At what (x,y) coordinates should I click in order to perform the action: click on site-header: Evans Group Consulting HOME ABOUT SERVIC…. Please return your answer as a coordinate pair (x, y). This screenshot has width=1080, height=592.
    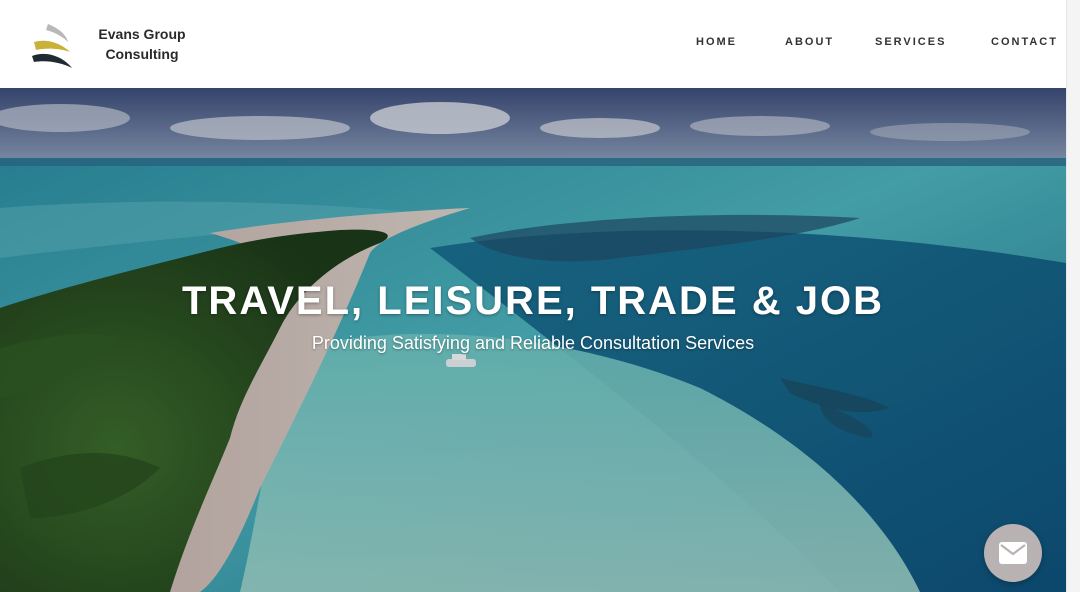
    Looking at the image, I should click on (533, 44).